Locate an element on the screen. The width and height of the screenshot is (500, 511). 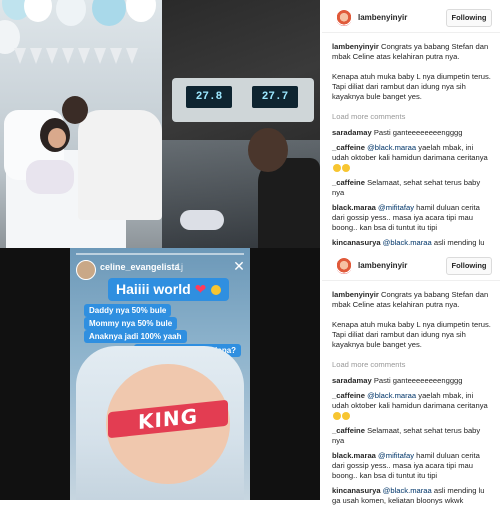
heart-icon: ❤ is located at coordinates (200, 289).